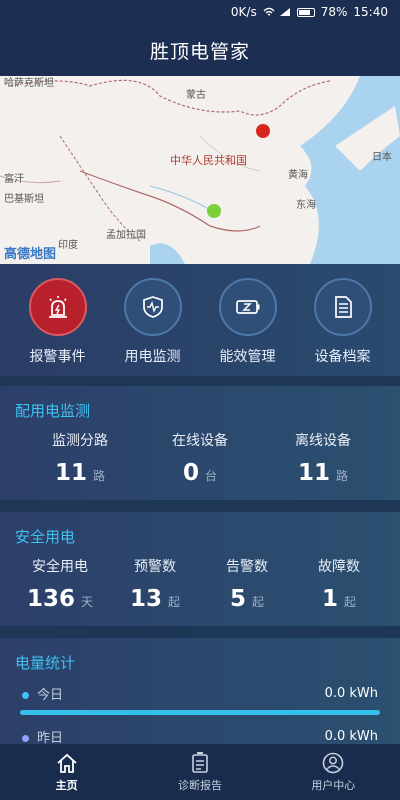 This screenshot has height=800, width=400. Describe the element at coordinates (68, 245) in the screenshot. I see `map-label-india: 印度` at that location.